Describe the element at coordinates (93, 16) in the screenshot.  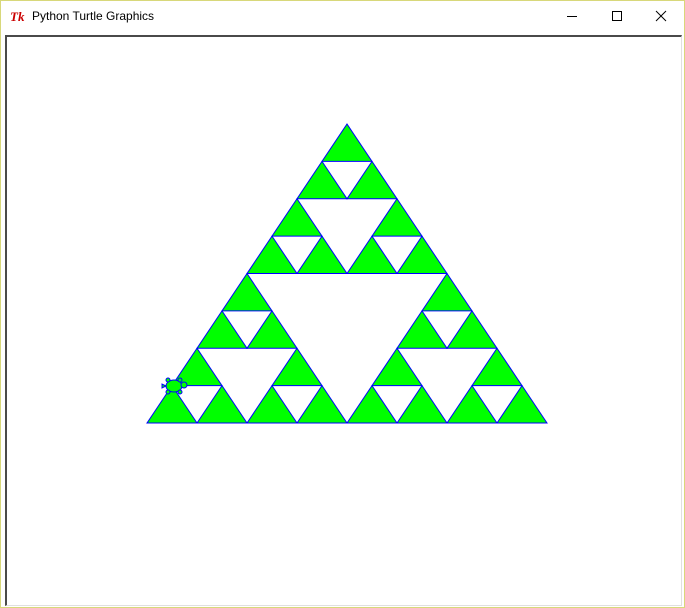
I see `window-title: Python Turtle Graphics` at that location.